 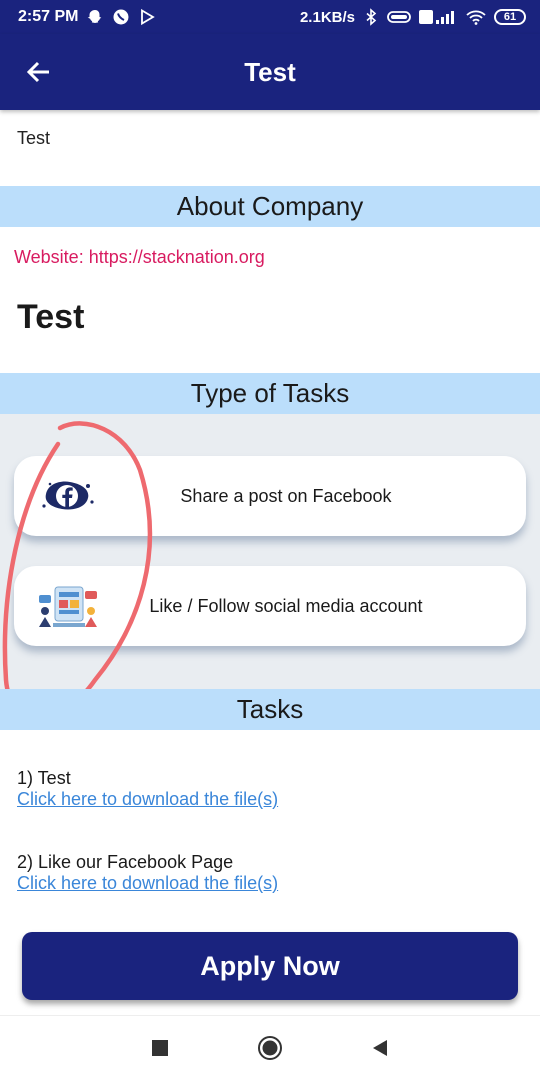 I want to click on app-bar: Test, so click(x=270, y=72).